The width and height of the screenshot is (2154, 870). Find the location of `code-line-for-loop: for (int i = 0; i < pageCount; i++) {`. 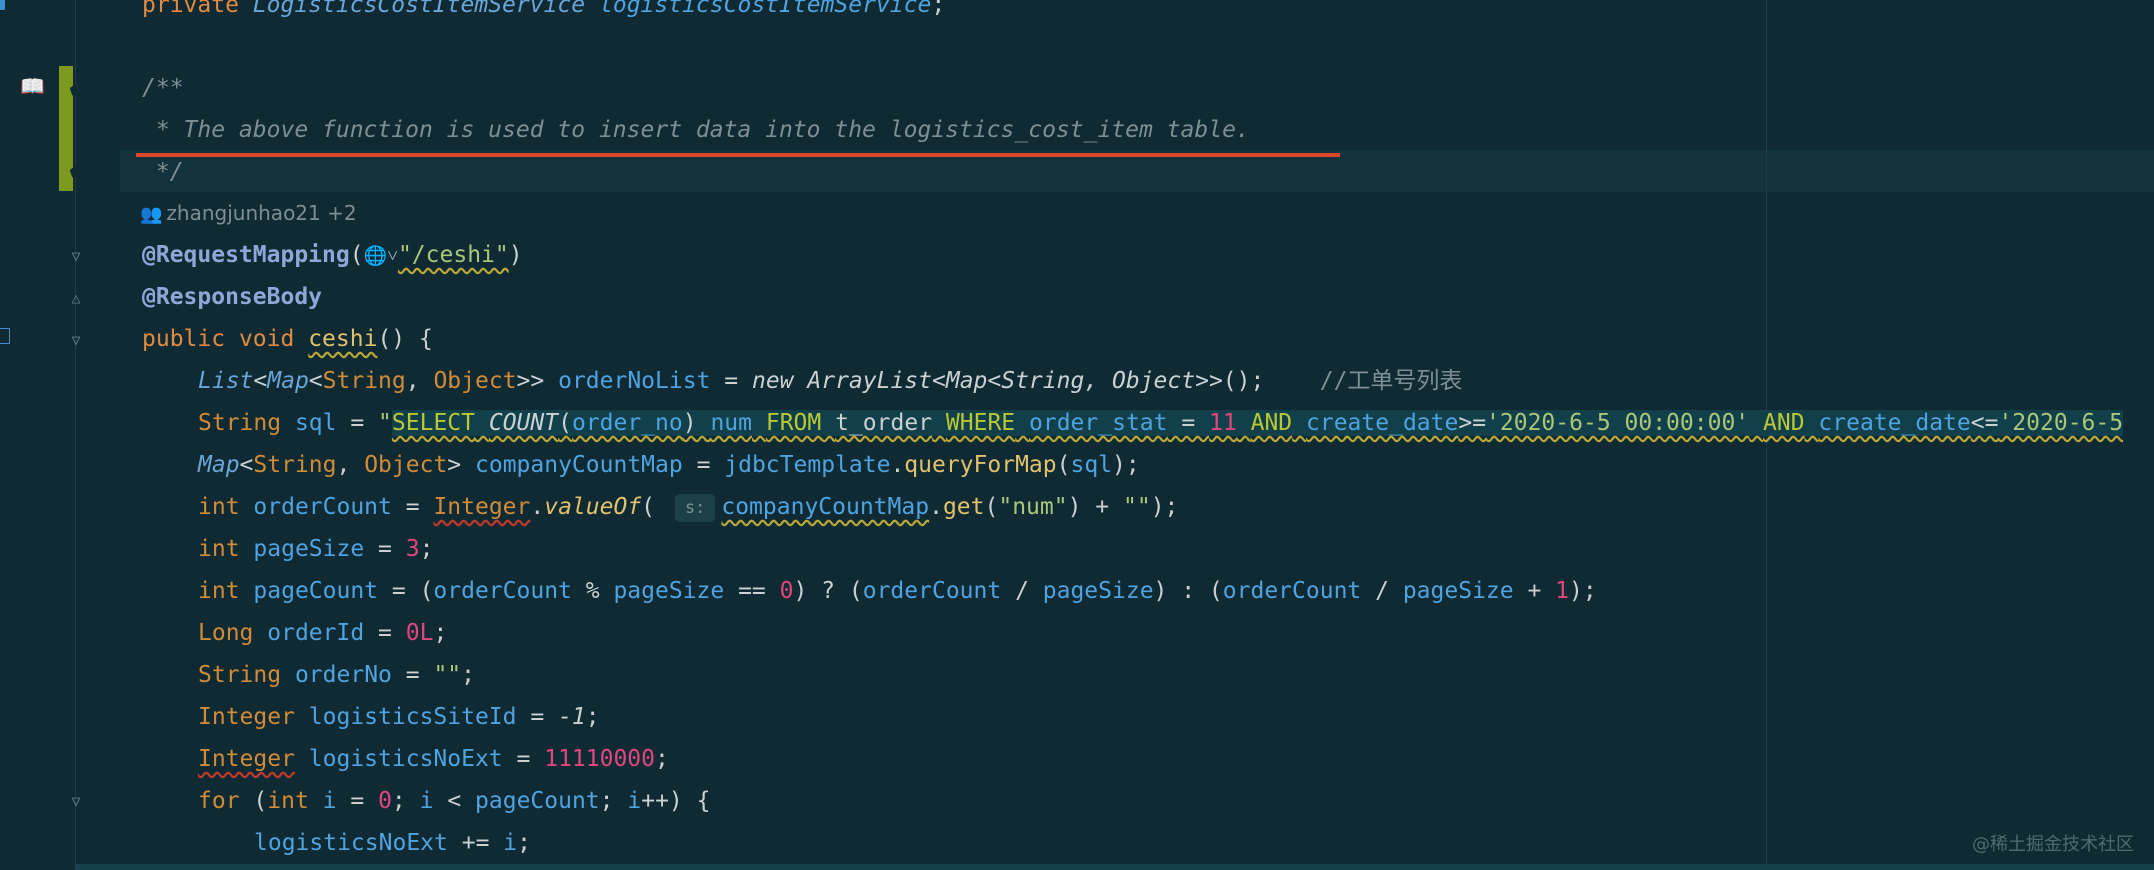

code-line-for-loop: for (int i = 0; i < pageCount; i++) { is located at coordinates (454, 801).